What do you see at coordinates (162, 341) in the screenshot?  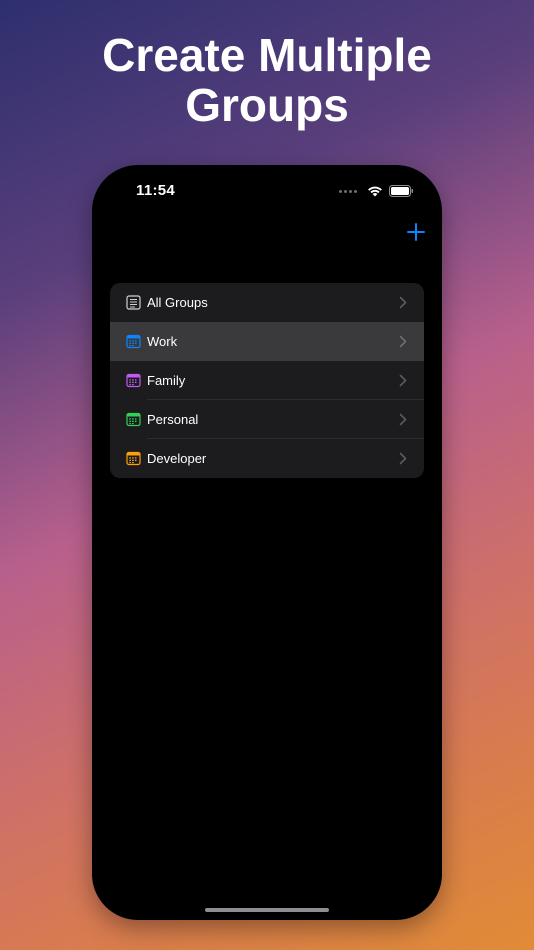 I see `group-label: Work` at bounding box center [162, 341].